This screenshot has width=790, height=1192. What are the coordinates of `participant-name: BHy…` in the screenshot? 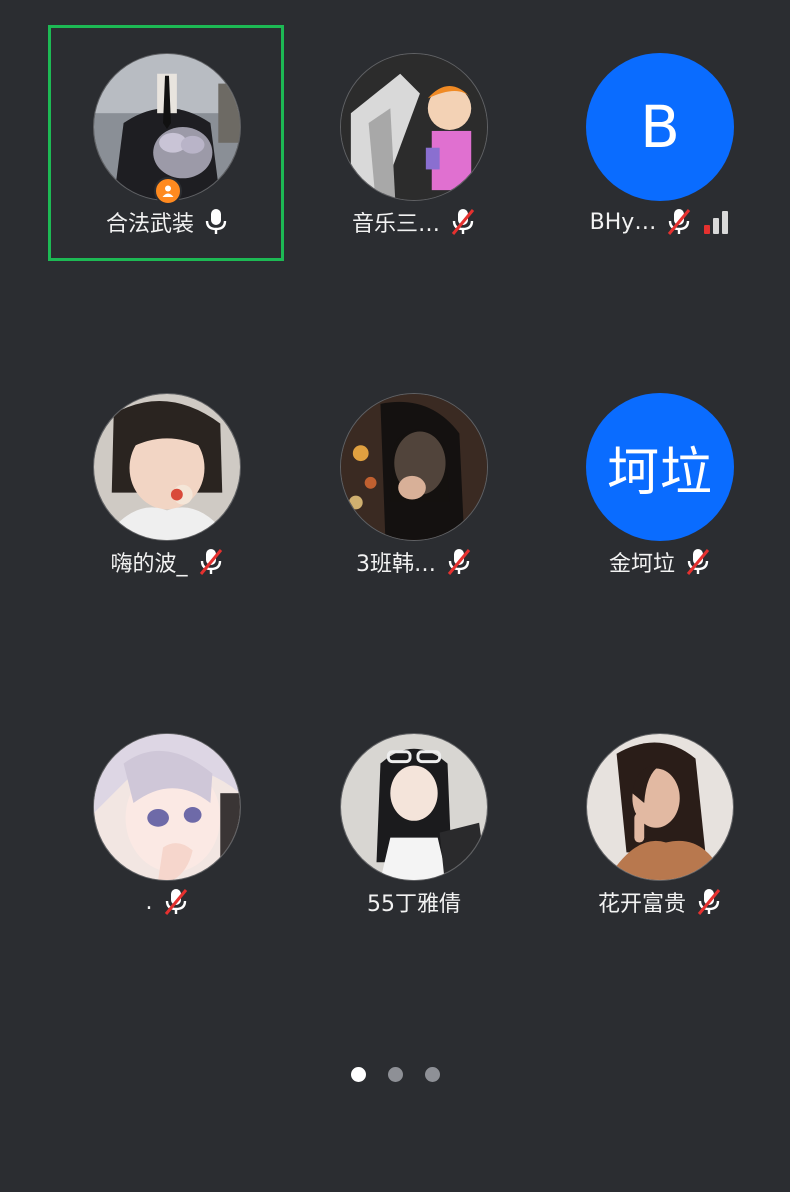 It's located at (623, 222).